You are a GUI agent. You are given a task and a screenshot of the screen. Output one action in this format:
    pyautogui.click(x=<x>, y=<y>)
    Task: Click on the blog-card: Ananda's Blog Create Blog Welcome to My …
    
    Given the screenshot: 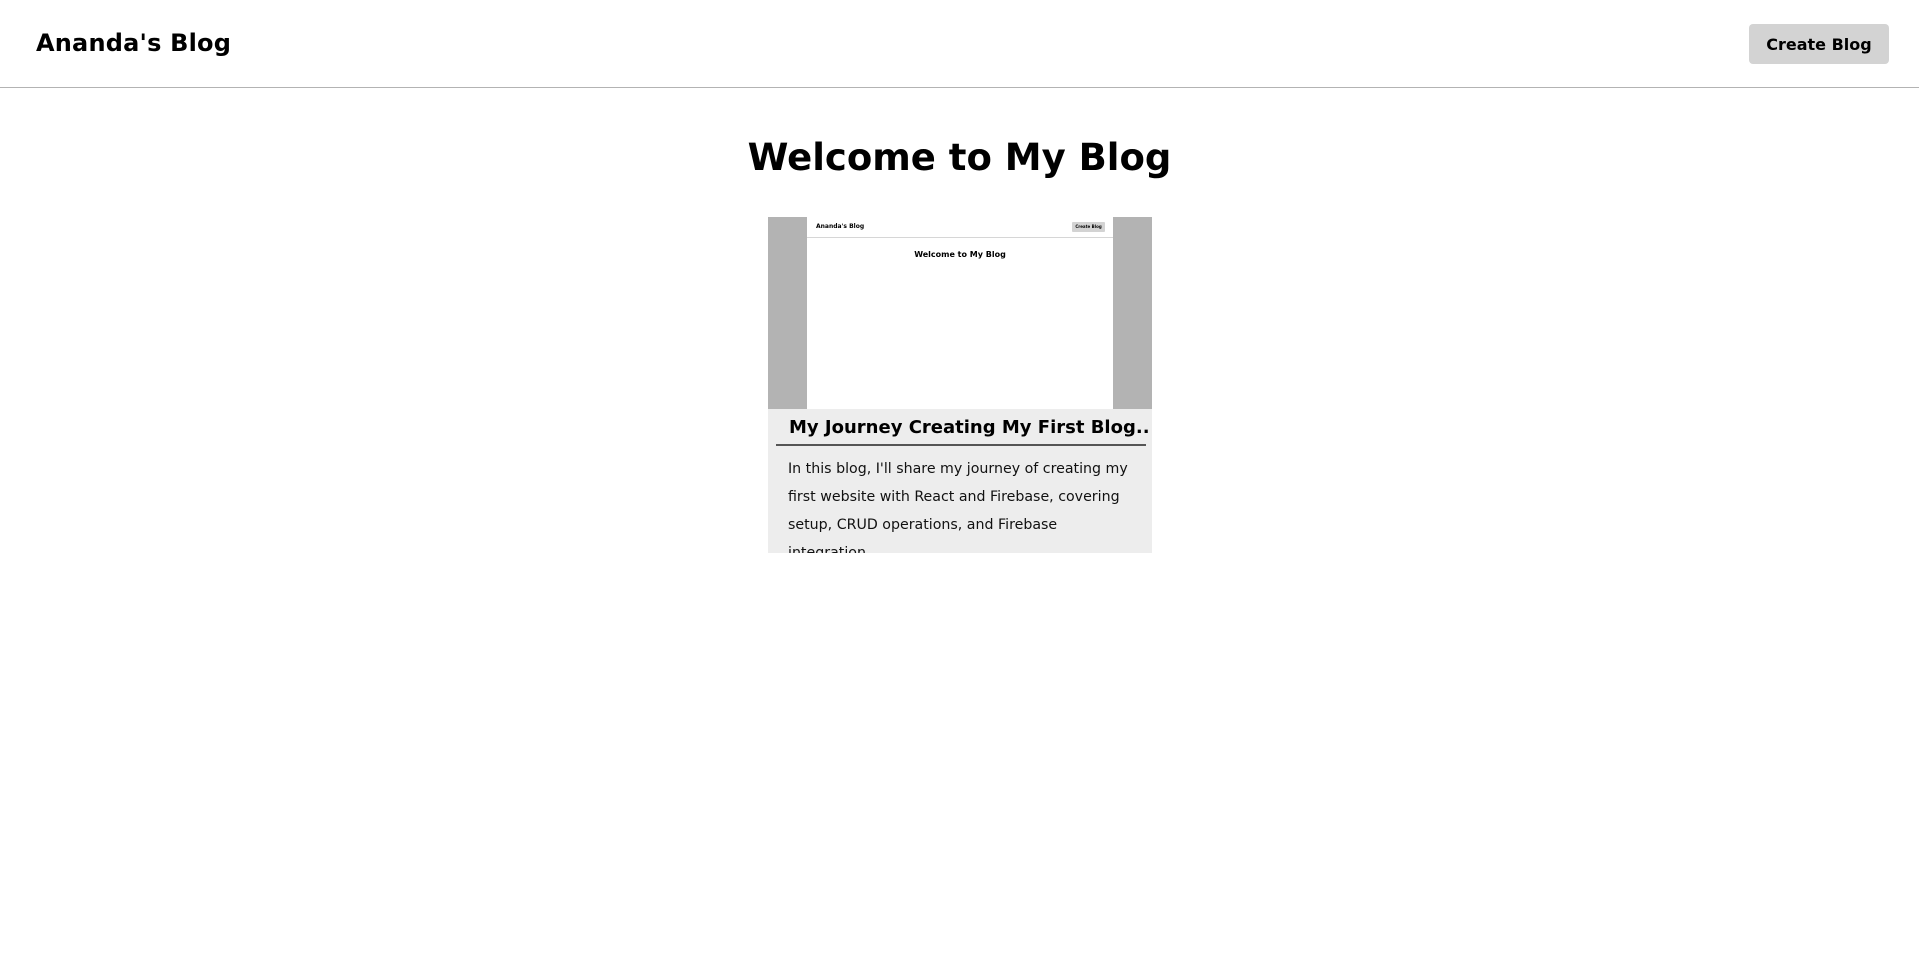 What is the action you would take?
    pyautogui.click(x=960, y=385)
    